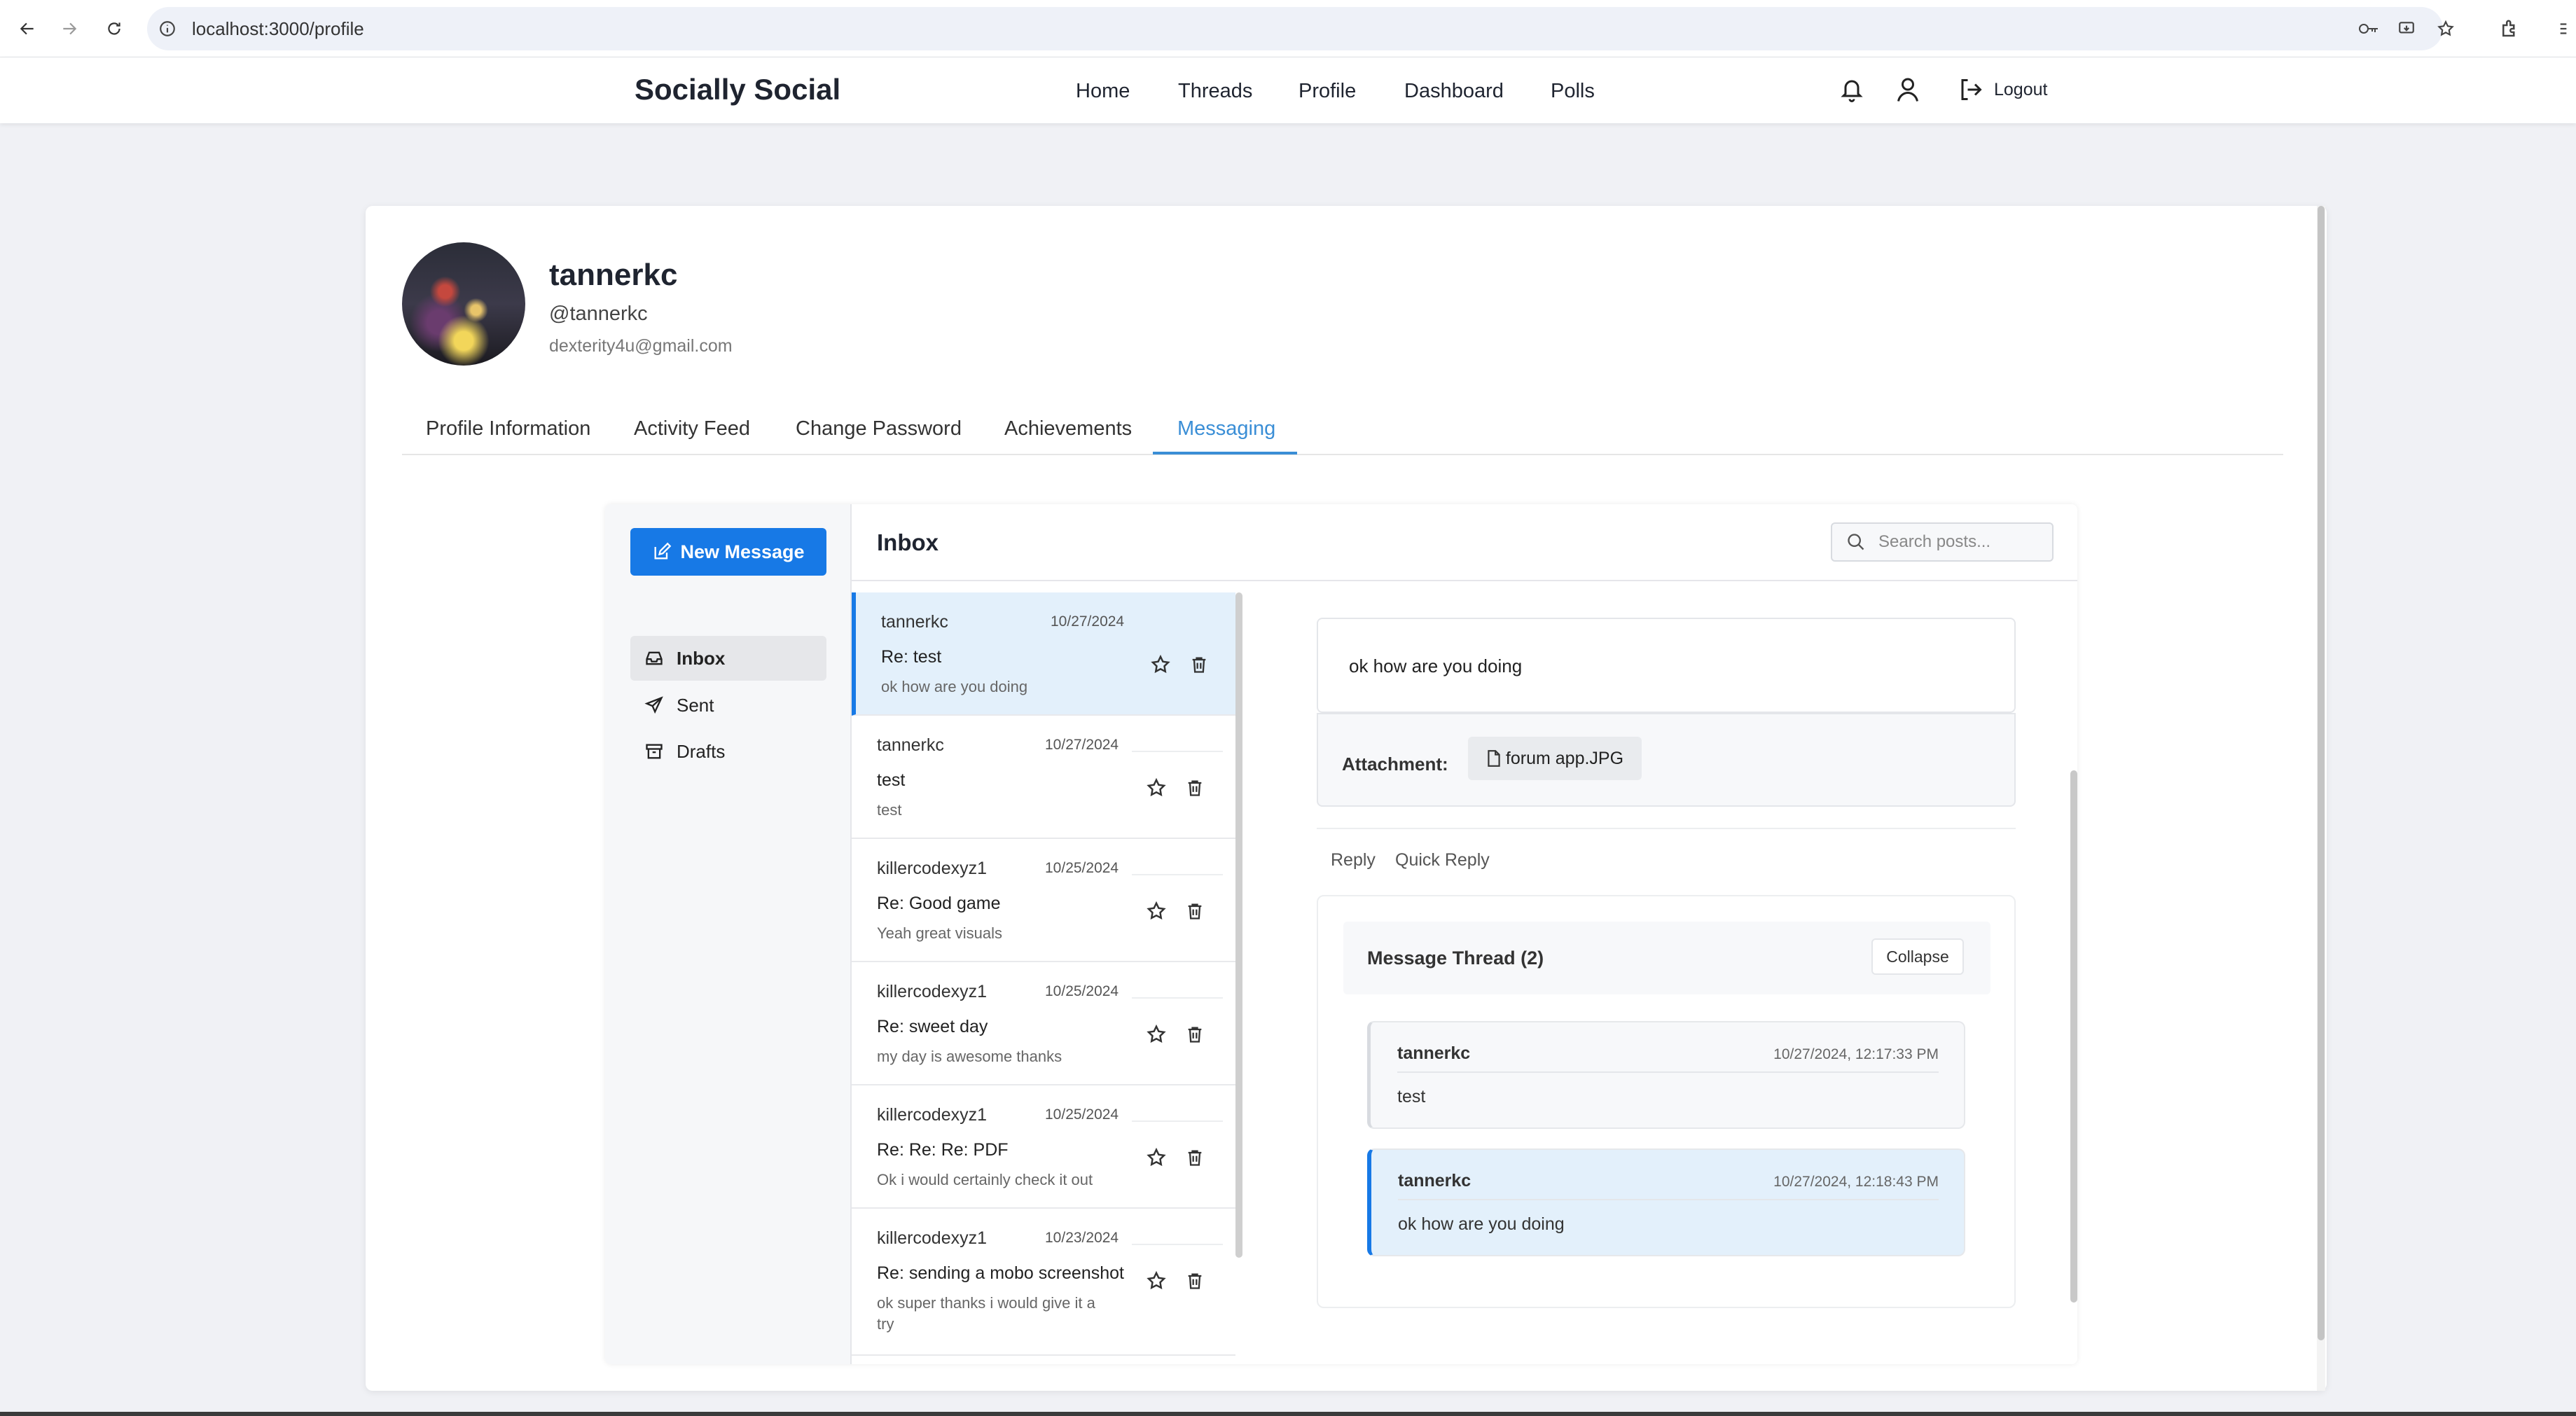  I want to click on password-key-icon, so click(2368, 29).